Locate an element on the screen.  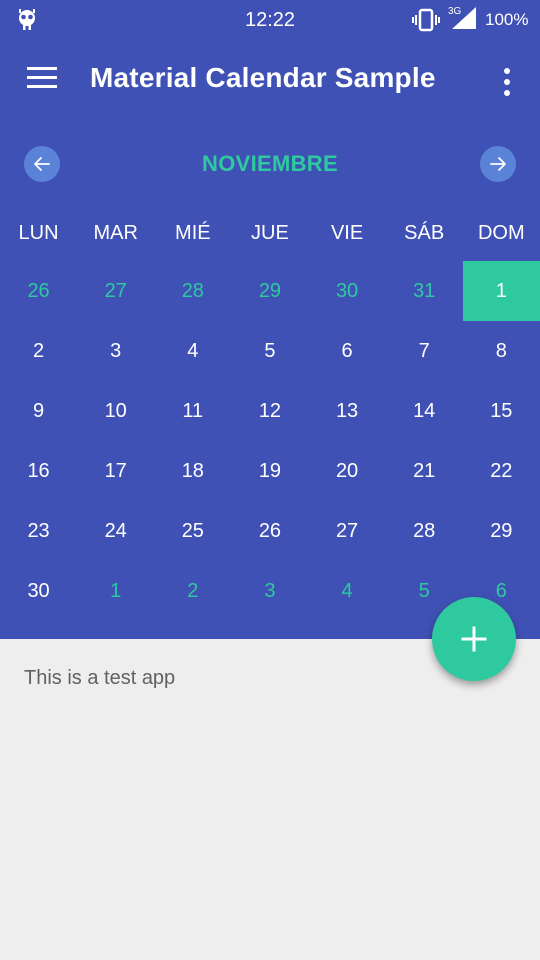
app-toolbar: Material Calendar Sample is located at coordinates (270, 80).